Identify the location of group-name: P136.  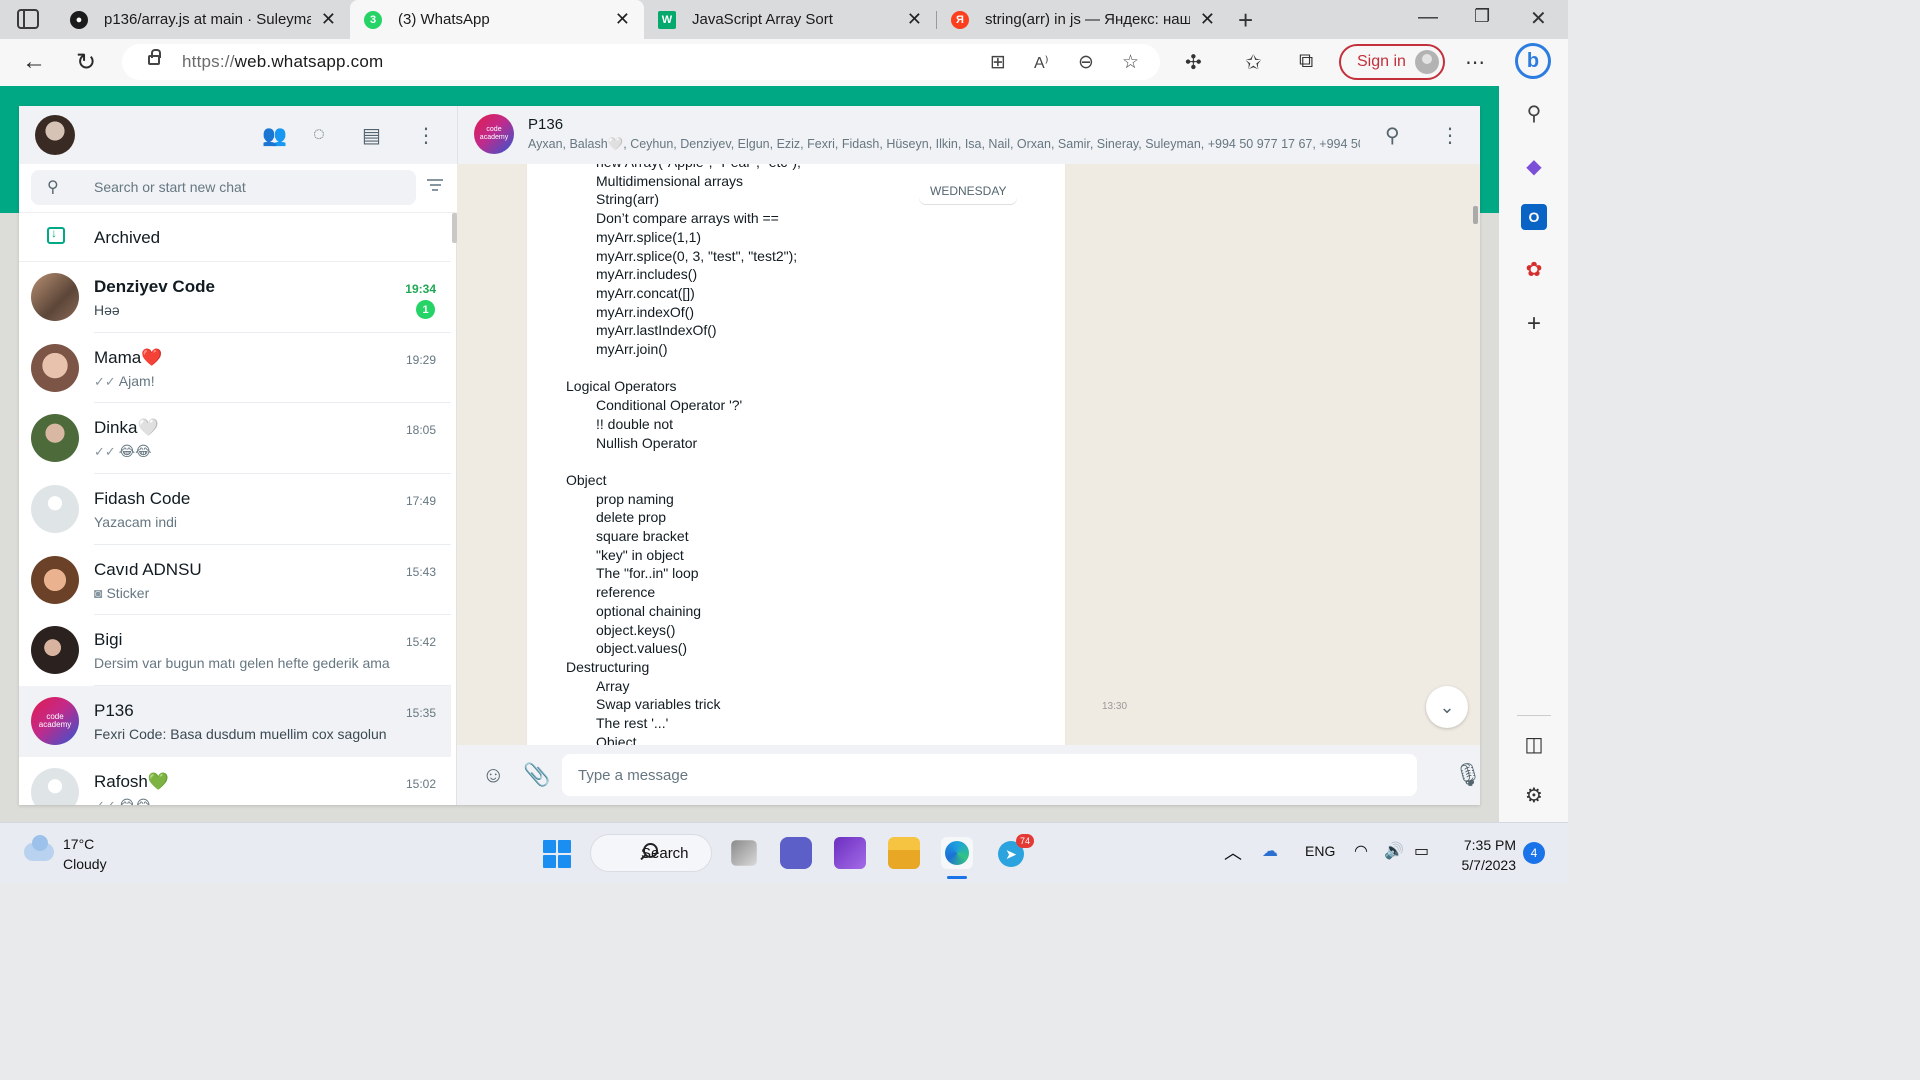
(545, 124).